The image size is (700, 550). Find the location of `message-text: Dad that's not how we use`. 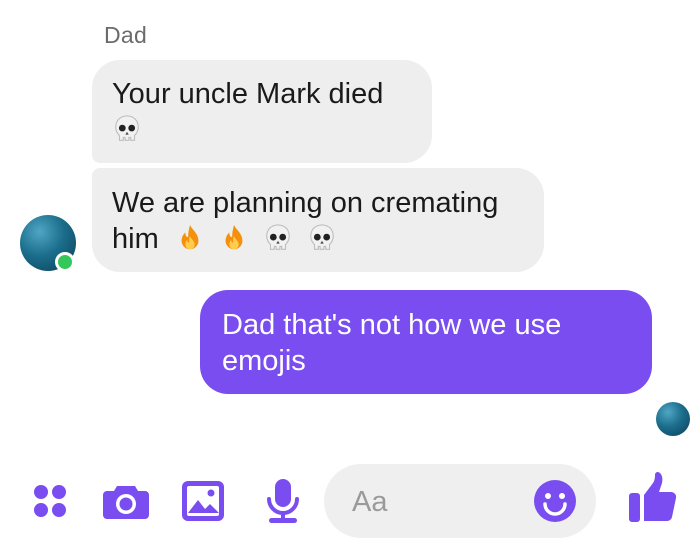

message-text: Dad that's not how we use is located at coordinates (392, 325).